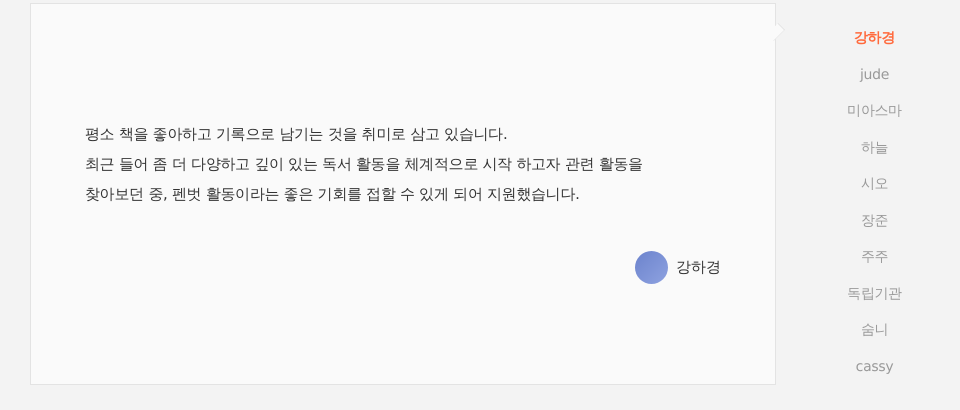 The width and height of the screenshot is (960, 410). Describe the element at coordinates (874, 38) in the screenshot. I see `member-tab: 강하경` at that location.